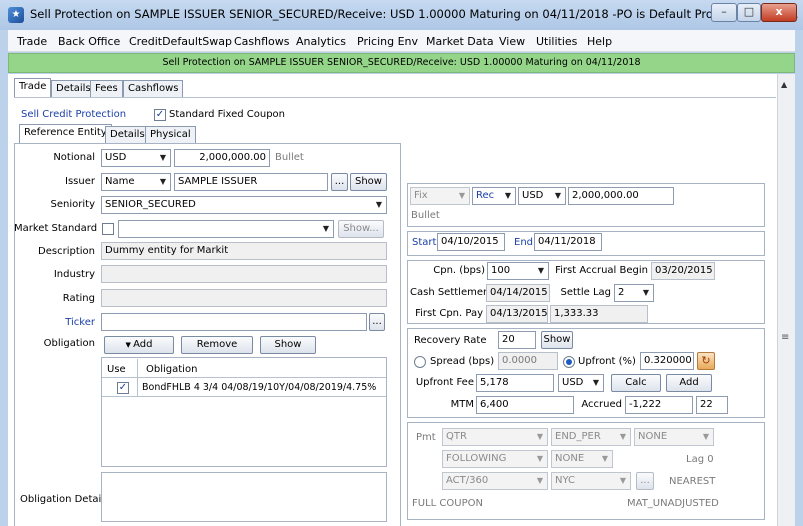 The height and width of the screenshot is (526, 803). What do you see at coordinates (226, 229) in the screenshot?
I see `market-standard-select: ▼` at bounding box center [226, 229].